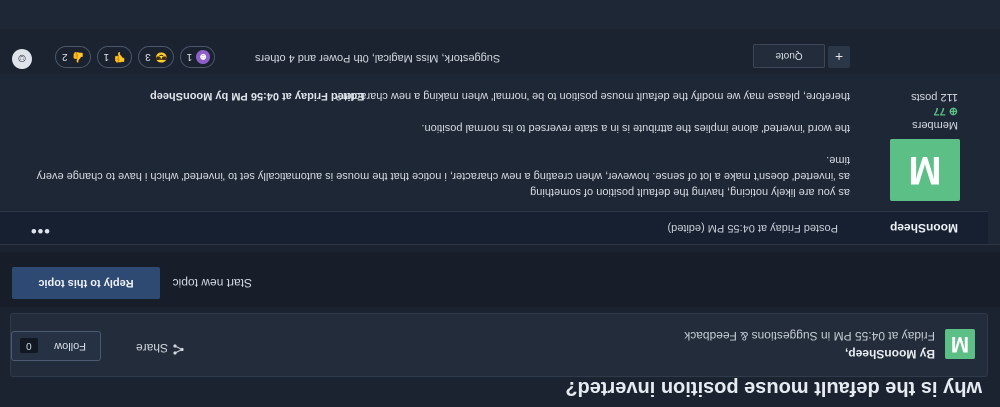 Image resolution: width=1000 pixels, height=407 pixels. I want to click on reaction-thumbs-down: 👎 1, so click(114, 57).